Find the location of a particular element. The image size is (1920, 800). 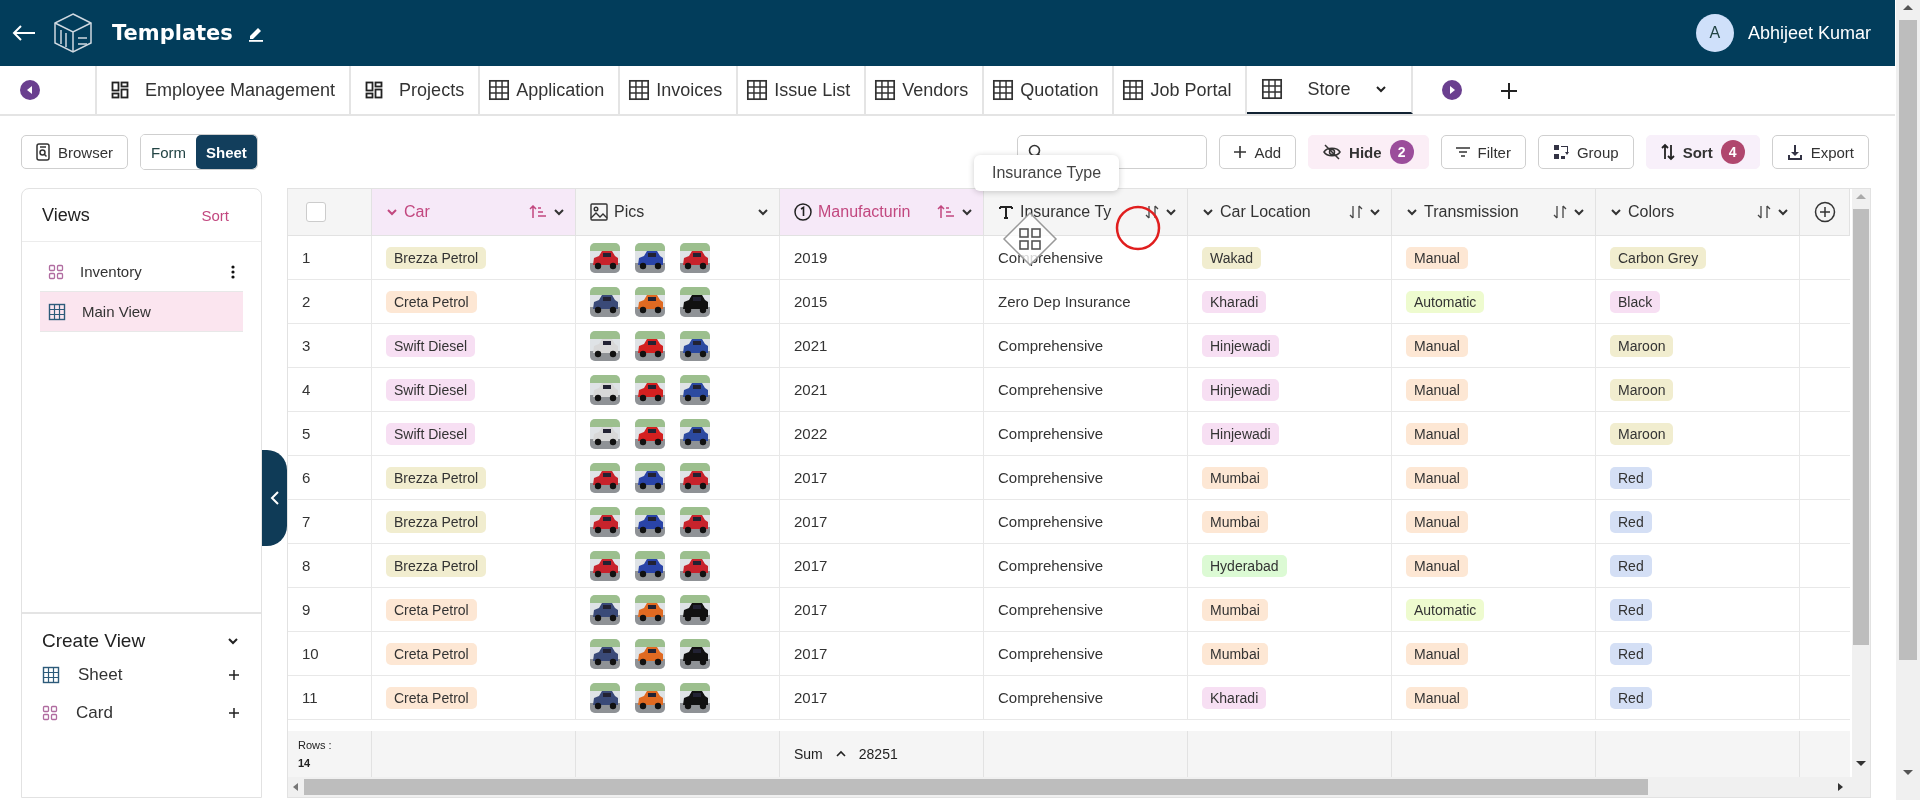

tooltip: Insurance Type is located at coordinates (1047, 173).